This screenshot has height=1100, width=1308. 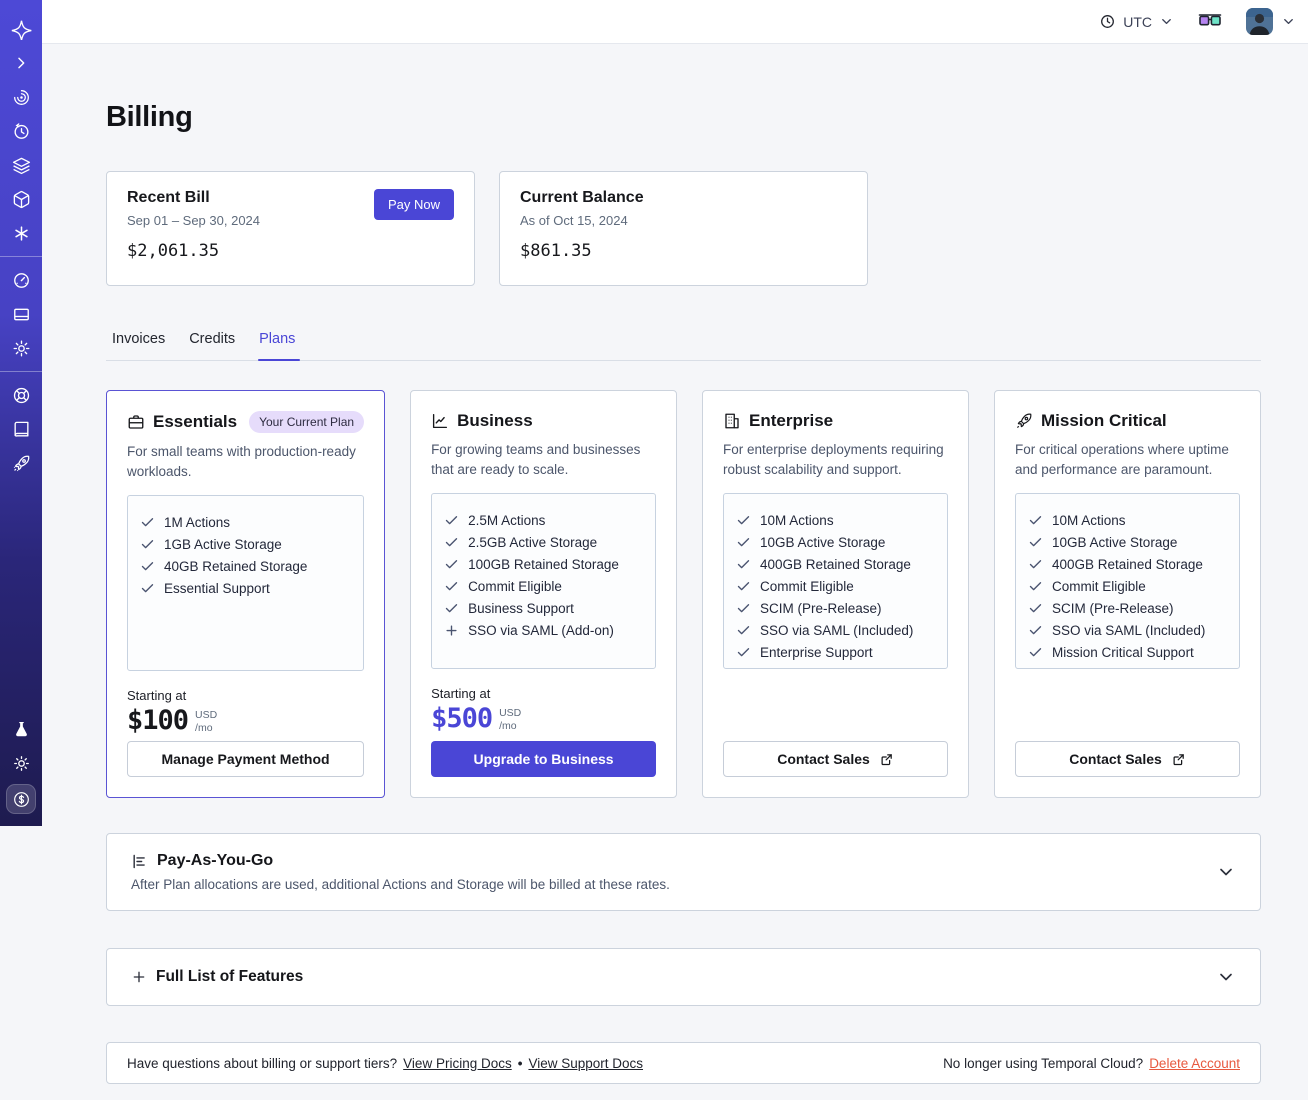 I want to click on plan-currency: USD, so click(x=206, y=715).